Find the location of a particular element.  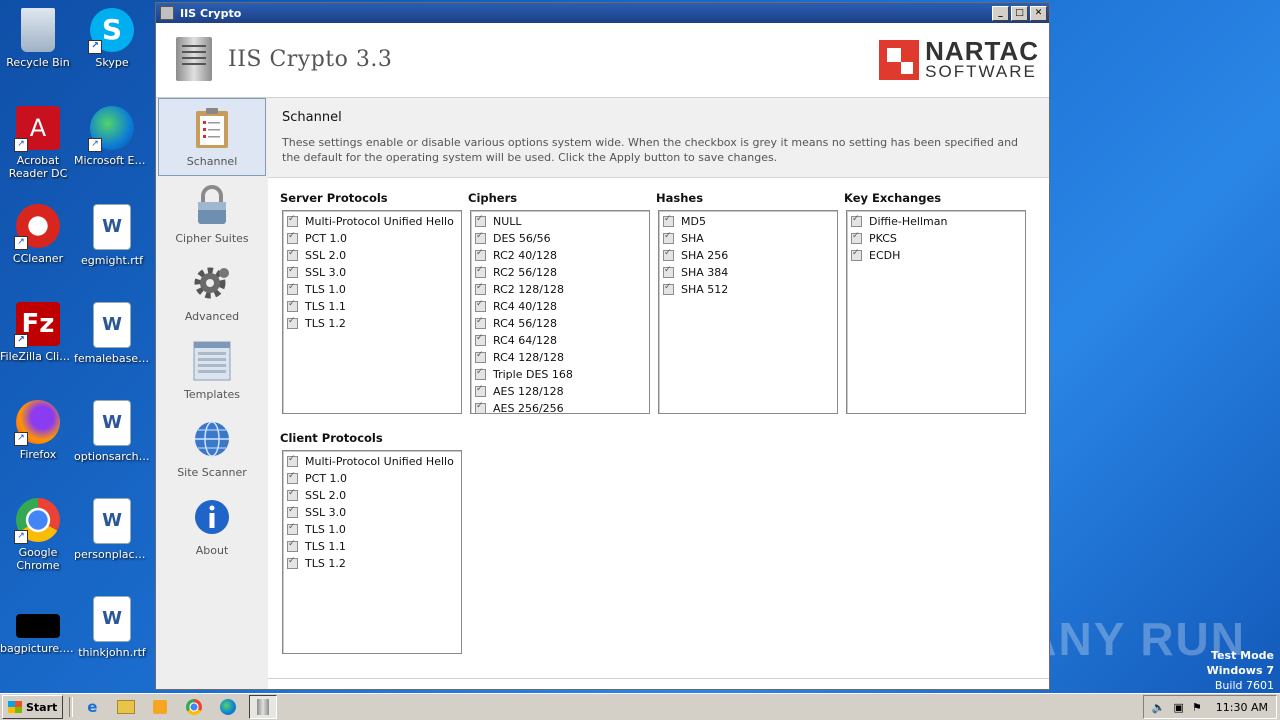

list-item: TLS 1.0 is located at coordinates (372, 529).